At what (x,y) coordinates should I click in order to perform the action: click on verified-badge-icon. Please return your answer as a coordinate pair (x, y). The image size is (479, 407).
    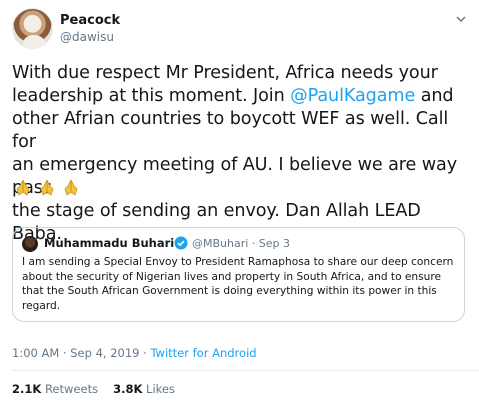
    Looking at the image, I should click on (181, 243).